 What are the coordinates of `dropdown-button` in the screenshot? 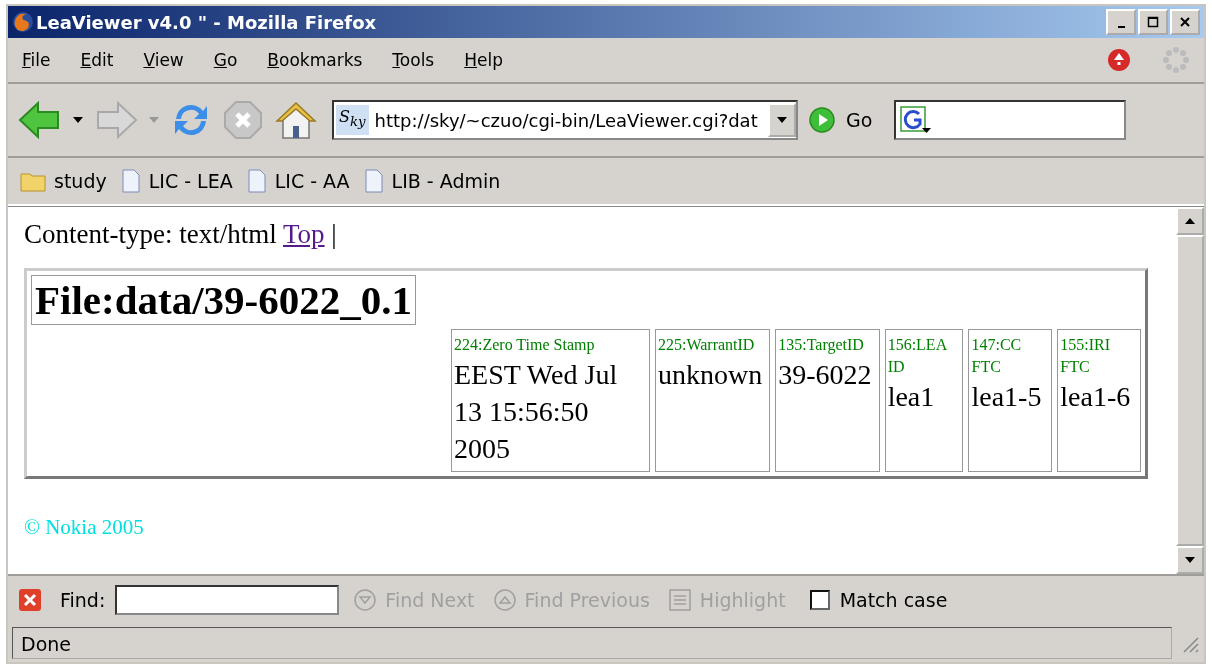 It's located at (782, 120).